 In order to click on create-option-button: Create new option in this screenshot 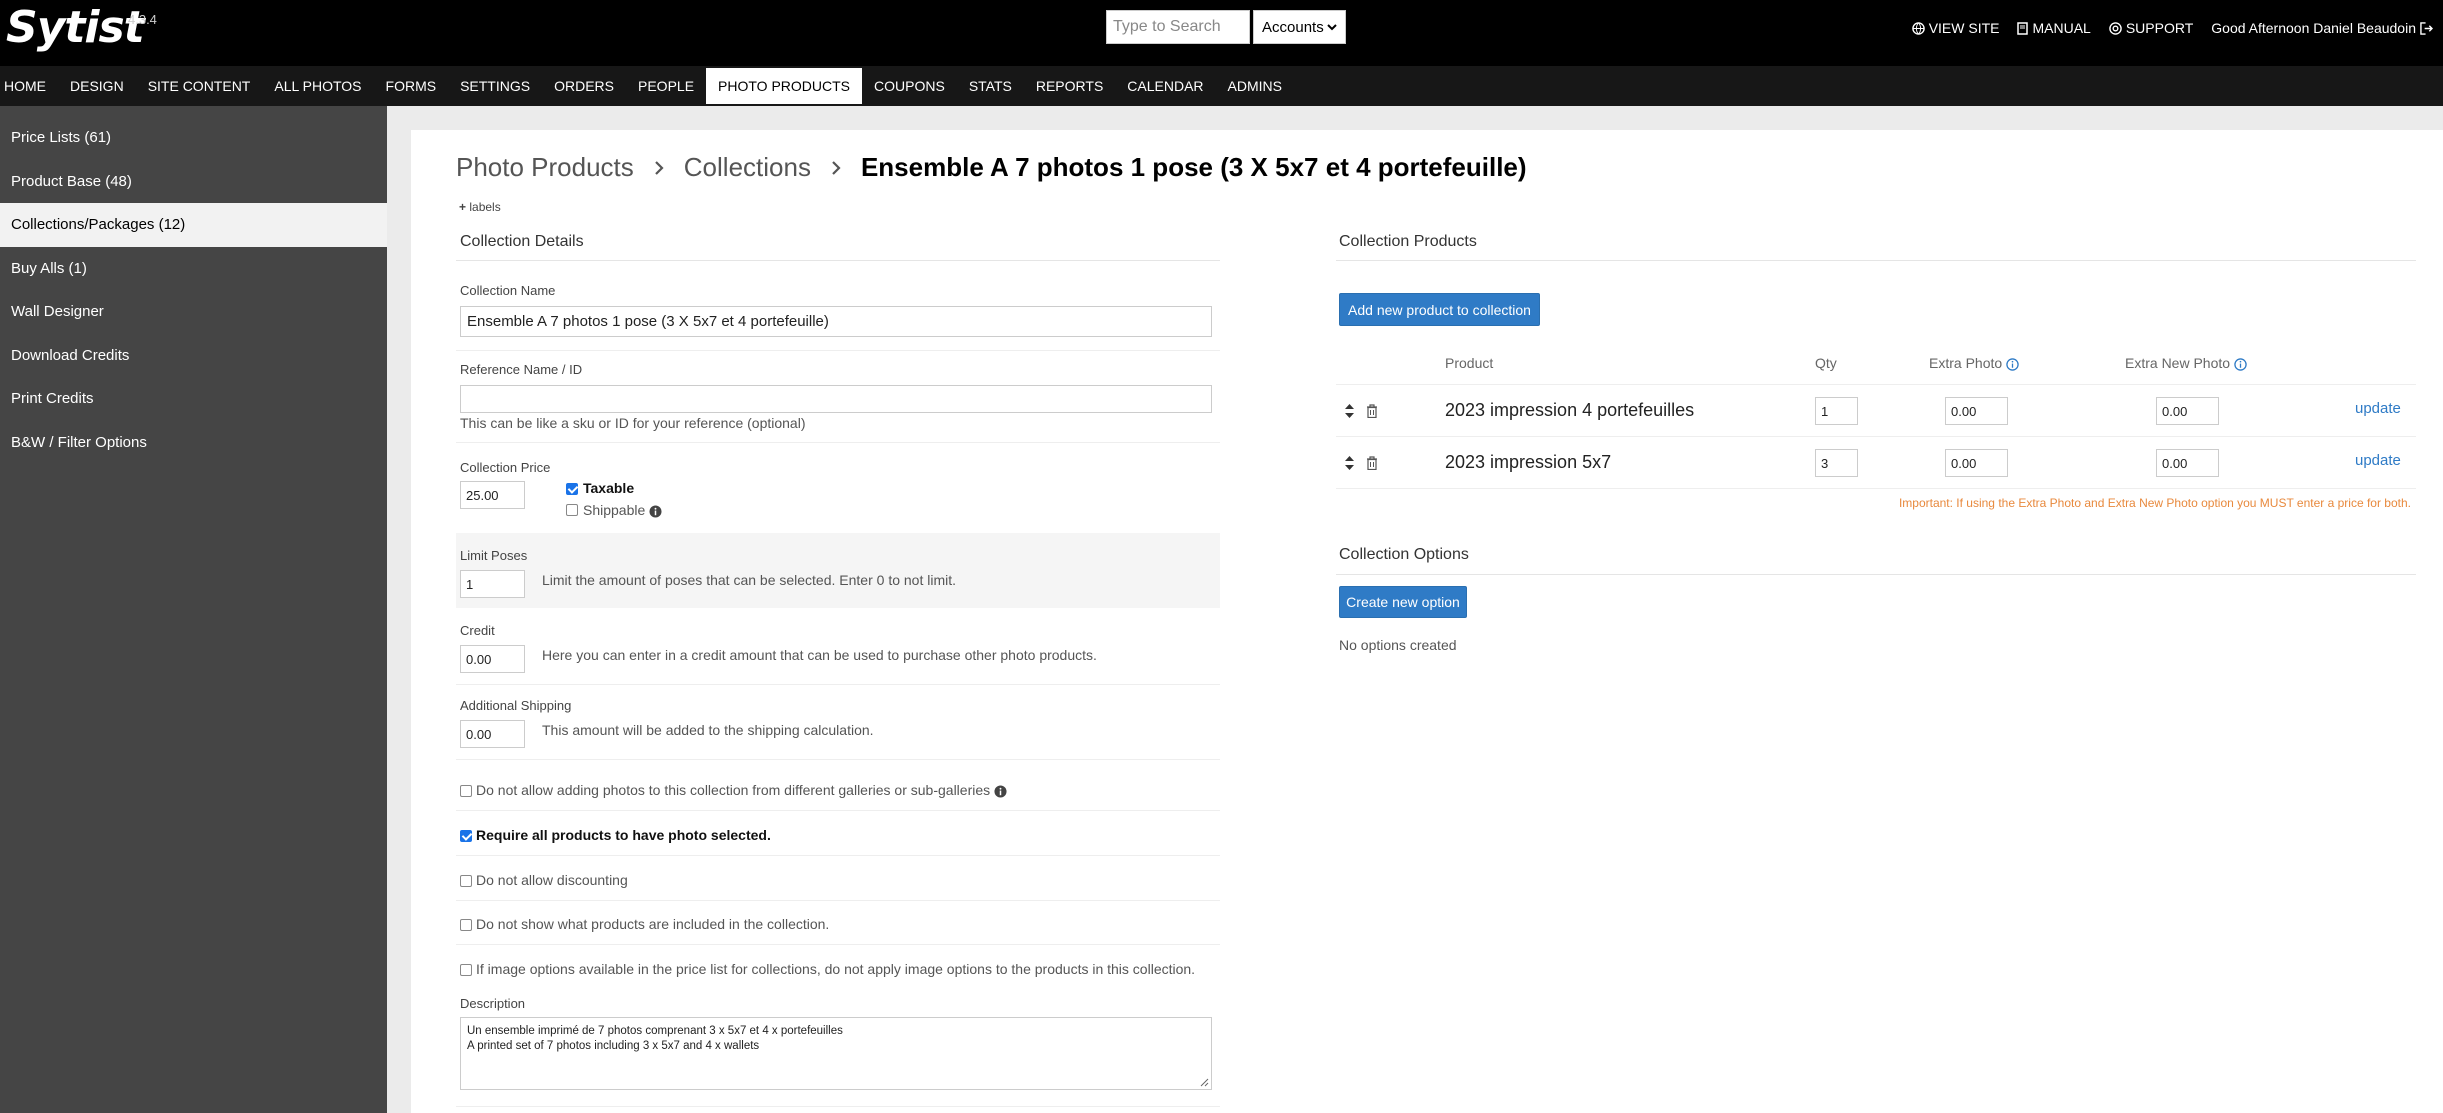, I will do `click(1403, 602)`.